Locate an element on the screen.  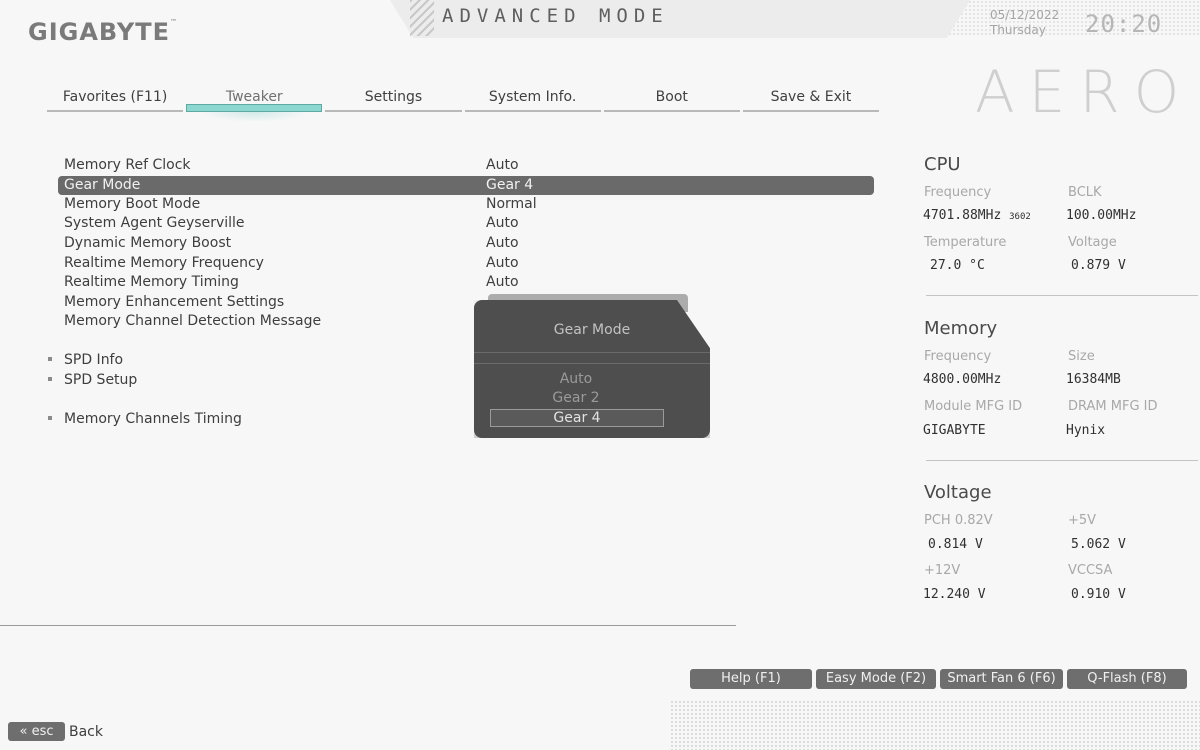
weekday-text: Thursday is located at coordinates (1018, 30).